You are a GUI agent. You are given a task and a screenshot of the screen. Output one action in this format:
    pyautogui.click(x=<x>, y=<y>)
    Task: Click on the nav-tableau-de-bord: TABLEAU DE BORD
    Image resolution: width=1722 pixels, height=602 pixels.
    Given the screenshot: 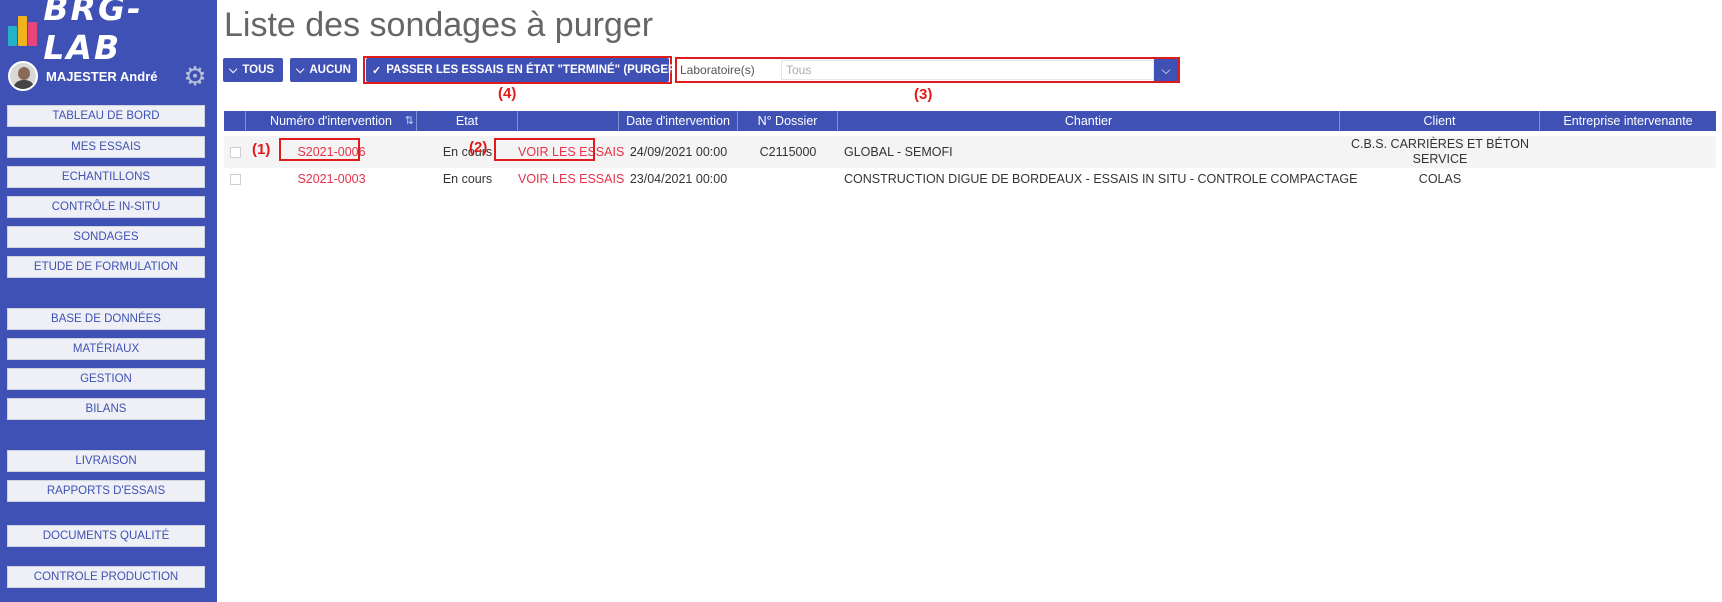 What is the action you would take?
    pyautogui.click(x=106, y=116)
    